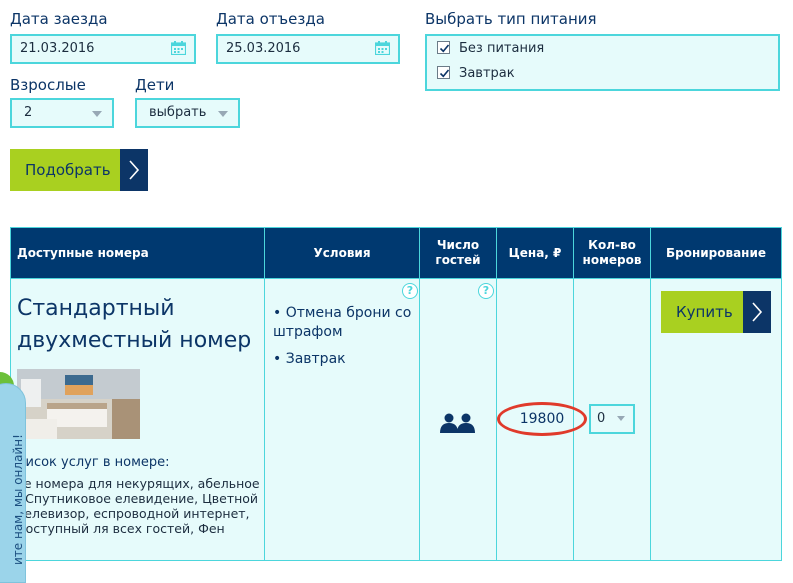  I want to click on children-select: выбрать, so click(187, 113).